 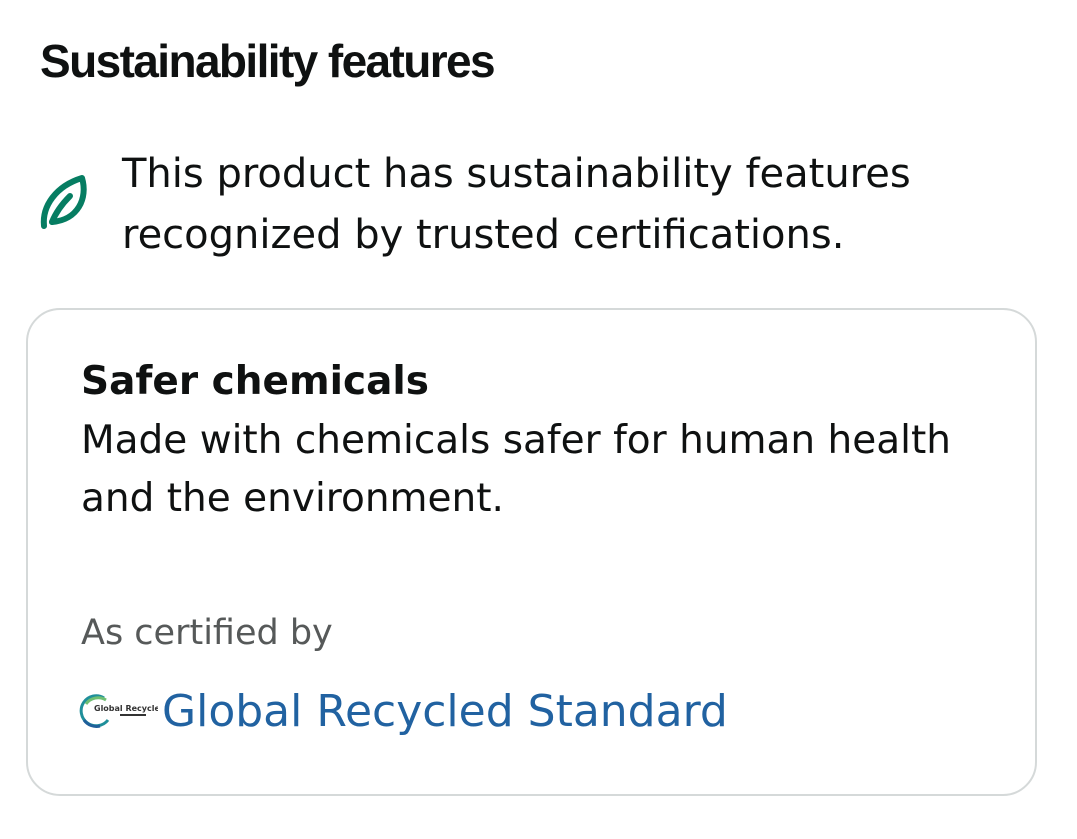 What do you see at coordinates (268, 61) in the screenshot?
I see `section-title: Sustainability features` at bounding box center [268, 61].